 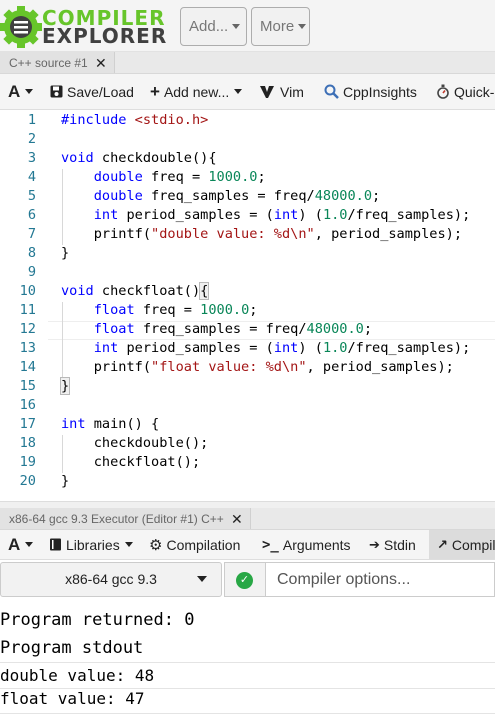 What do you see at coordinates (27, 348) in the screenshot?
I see `line-number: 13` at bounding box center [27, 348].